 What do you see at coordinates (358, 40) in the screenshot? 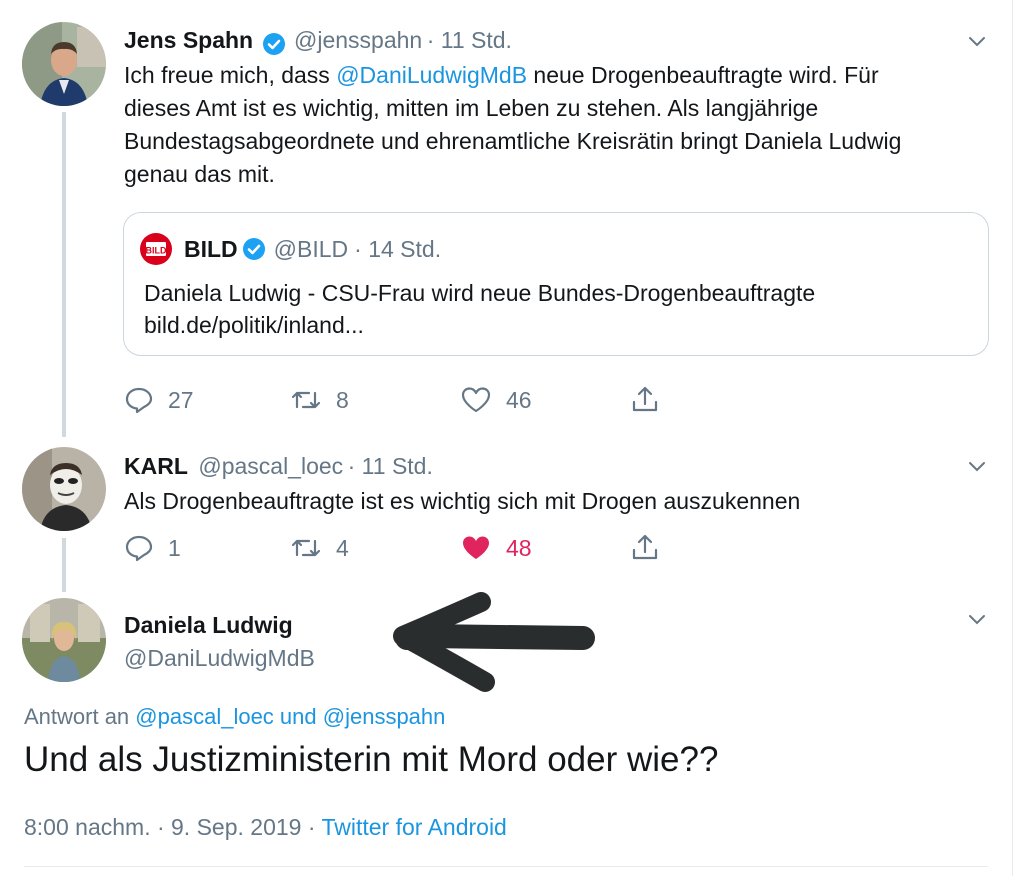
I see `tweet1-handle: @jensspahn` at bounding box center [358, 40].